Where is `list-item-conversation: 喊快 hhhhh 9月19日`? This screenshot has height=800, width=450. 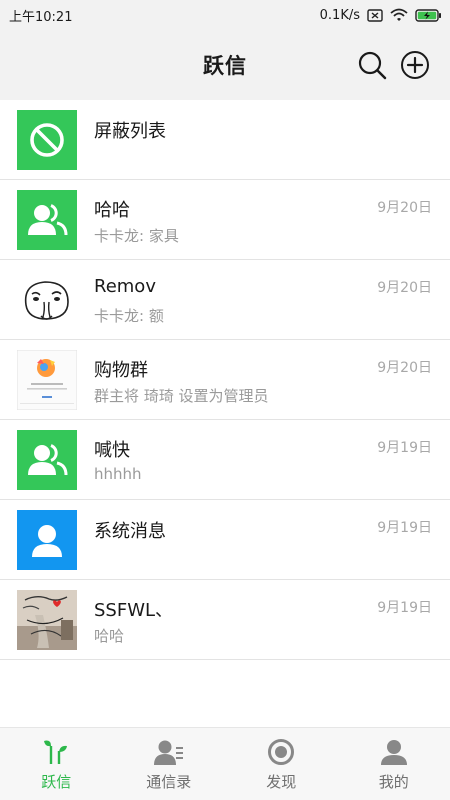
list-item-conversation: 喊快 hhhhh 9月19日 is located at coordinates (225, 460).